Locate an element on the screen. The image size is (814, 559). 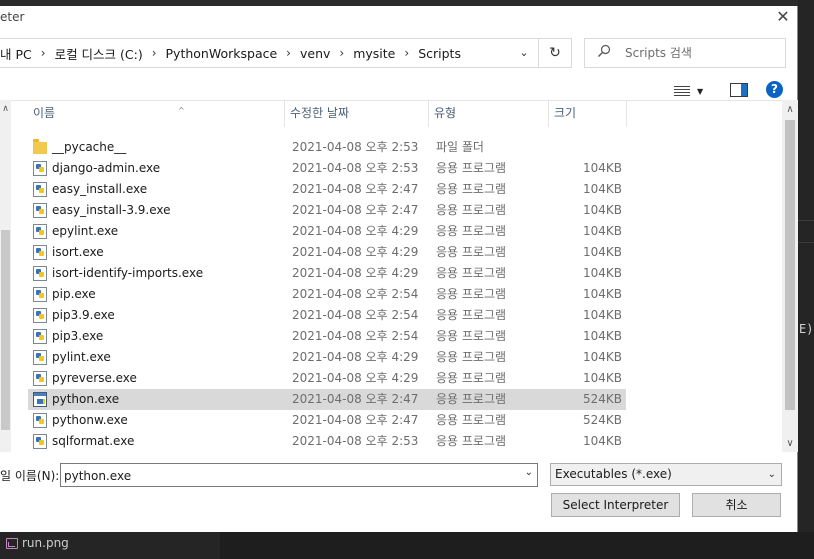
breadcrumb-item: venv is located at coordinates (315, 53).